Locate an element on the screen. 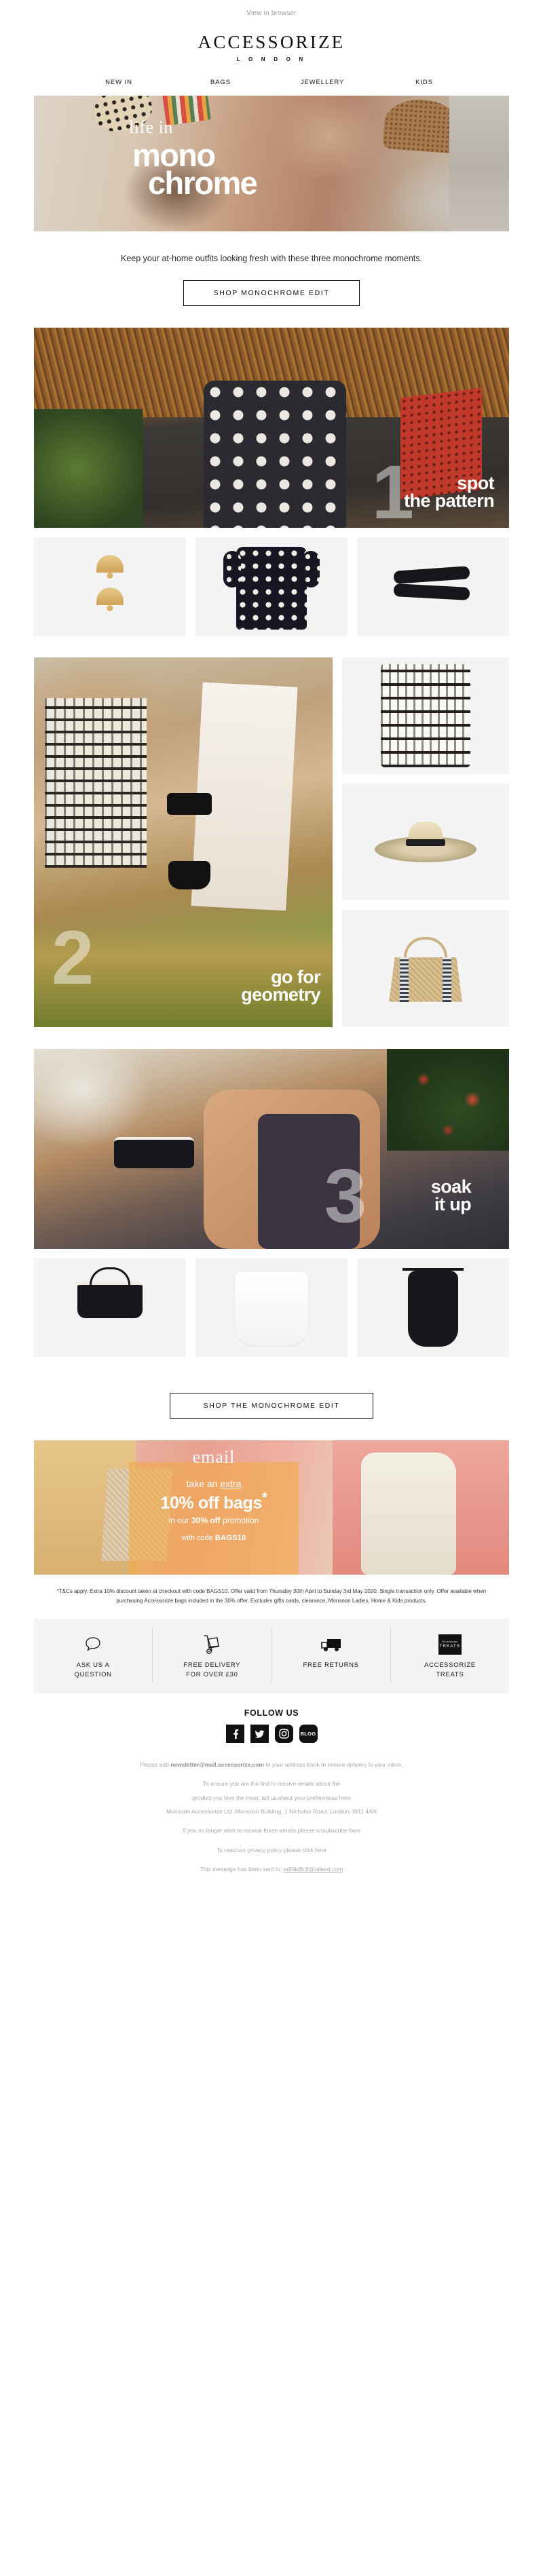 This screenshot has width=543, height=2576. hero-banner: life in mono chrome is located at coordinates (271, 163).